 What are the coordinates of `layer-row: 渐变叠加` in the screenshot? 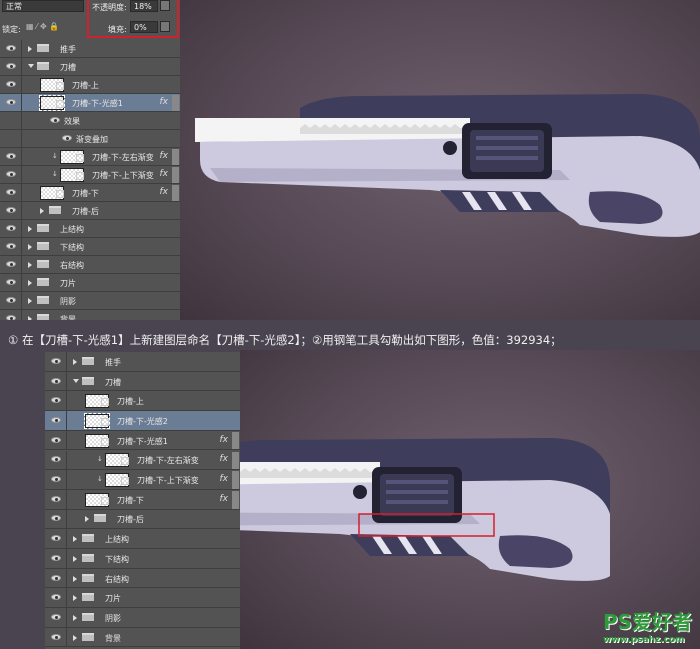 It's located at (90, 139).